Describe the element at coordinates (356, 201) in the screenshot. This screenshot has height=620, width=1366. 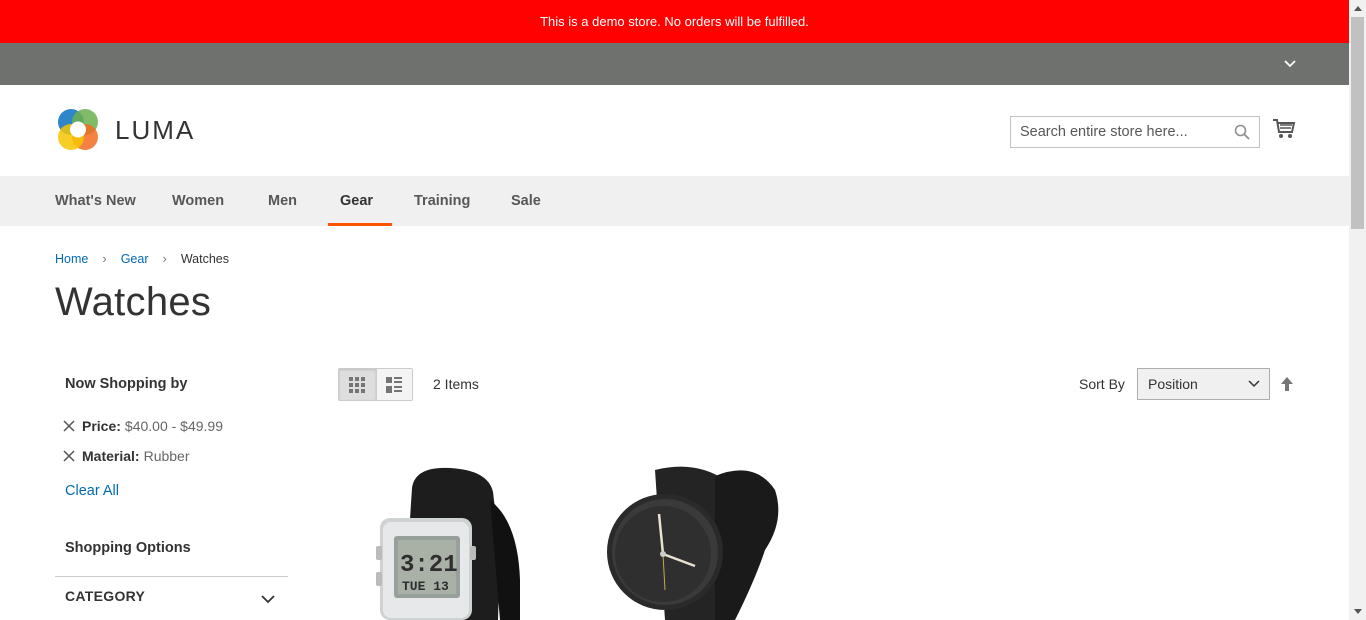
I see `nav-item-gear: Gear` at that location.